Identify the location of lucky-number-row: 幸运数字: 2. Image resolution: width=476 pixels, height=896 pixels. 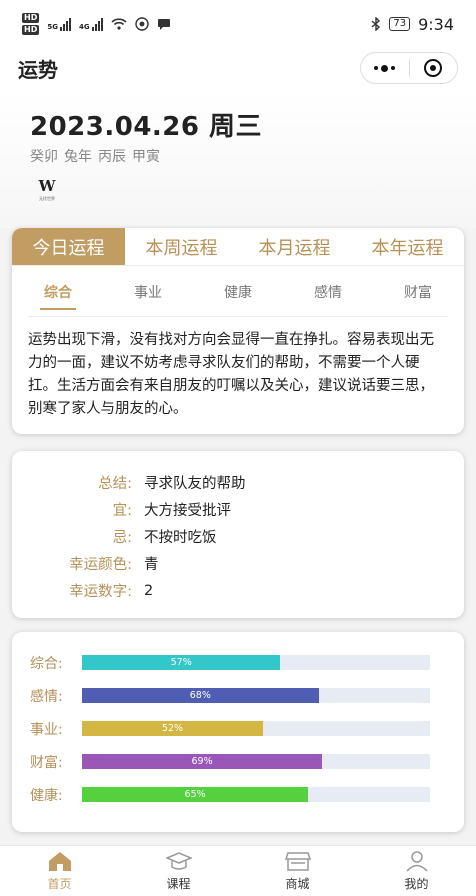
(238, 590).